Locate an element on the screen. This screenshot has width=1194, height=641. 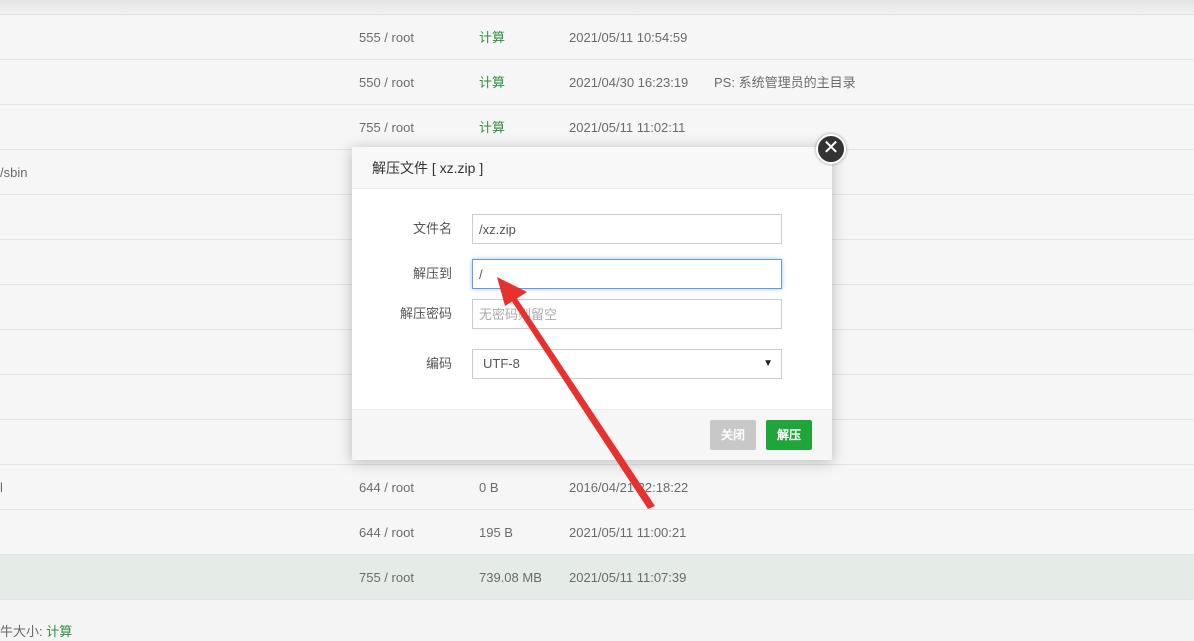
table-row: l 644 / root 0 B 2016/04/21 22:18:22 is located at coordinates (597, 487).